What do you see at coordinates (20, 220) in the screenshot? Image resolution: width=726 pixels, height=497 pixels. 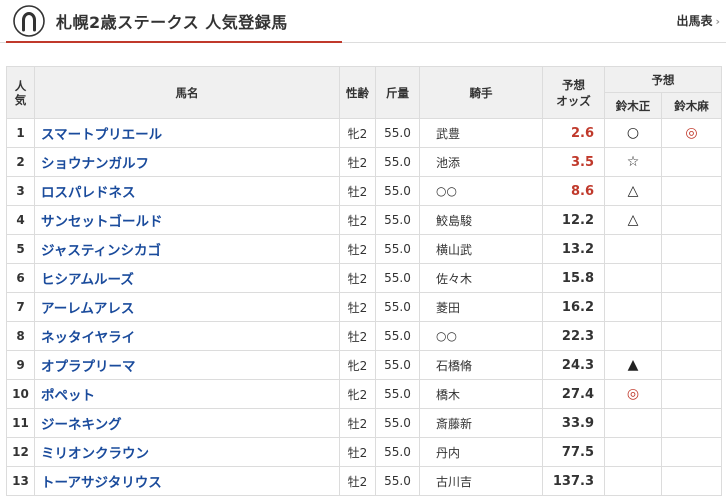 I see `rank-cell: 4` at bounding box center [20, 220].